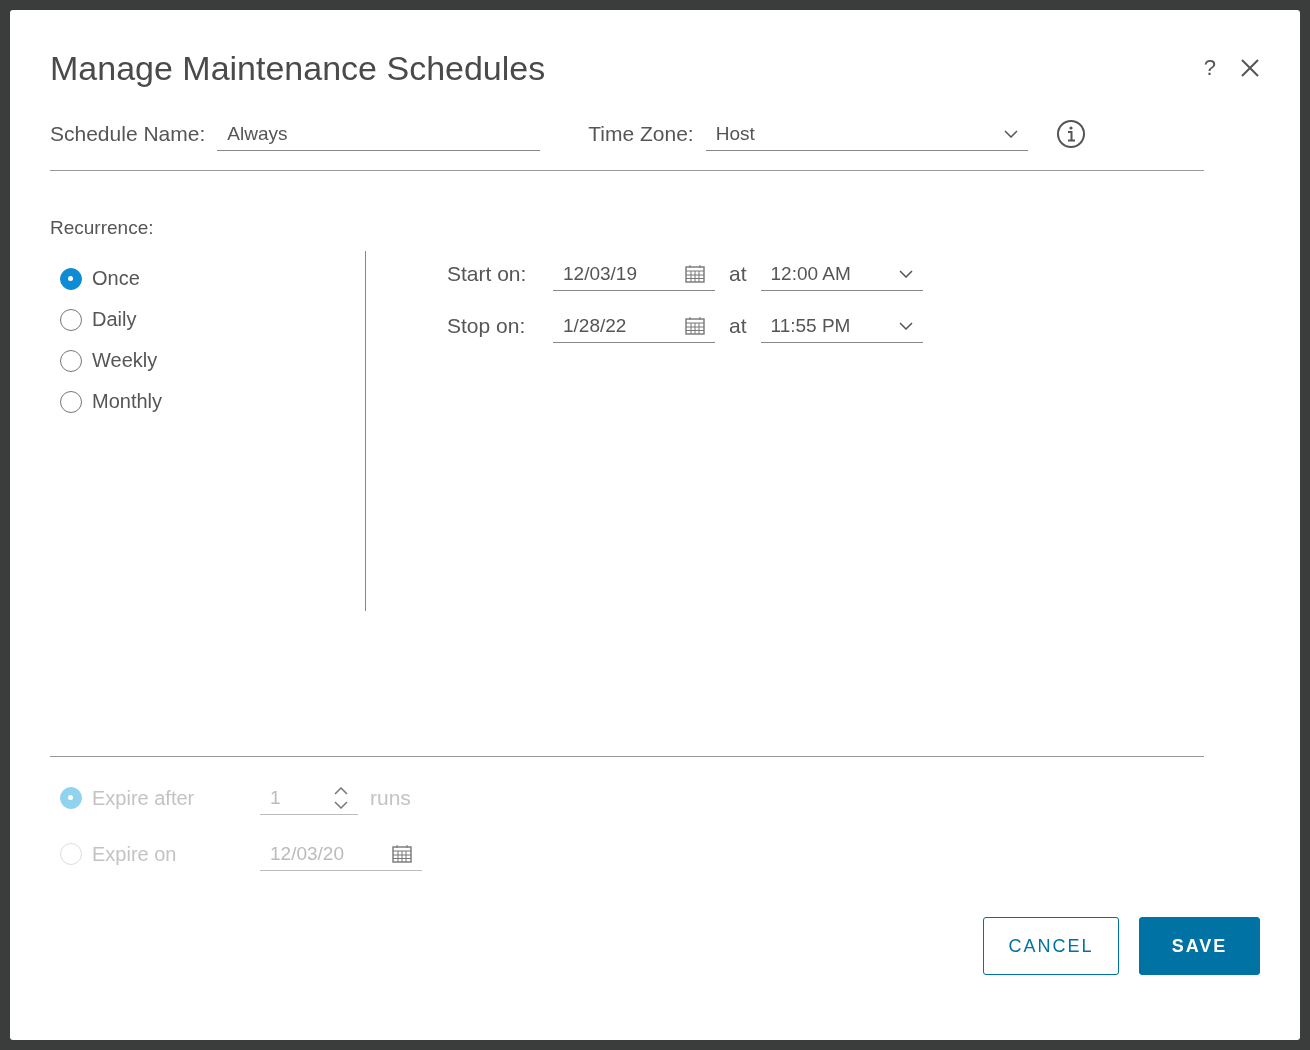 This screenshot has height=1050, width=1310. I want to click on time-select: 11:55 PM, so click(841, 326).